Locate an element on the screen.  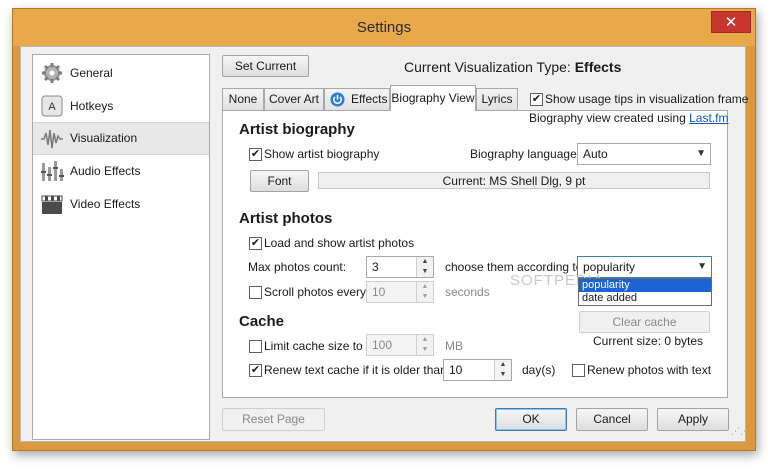
close-icon: ✕ is located at coordinates (731, 22).